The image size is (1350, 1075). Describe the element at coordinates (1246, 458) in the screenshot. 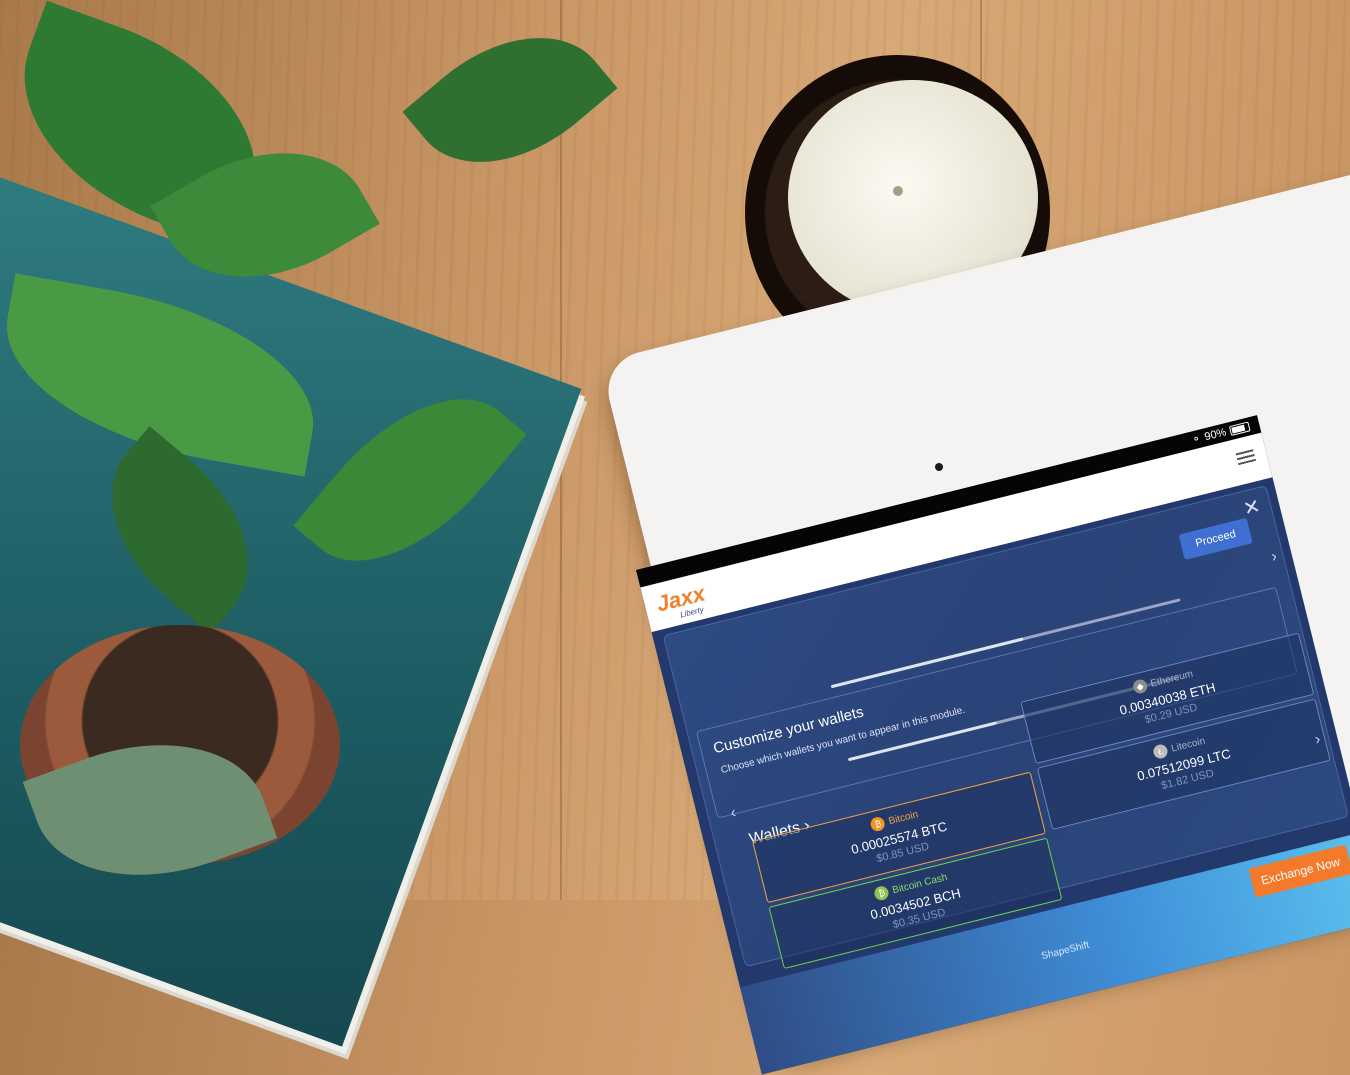

I see `hamburger-icon` at that location.